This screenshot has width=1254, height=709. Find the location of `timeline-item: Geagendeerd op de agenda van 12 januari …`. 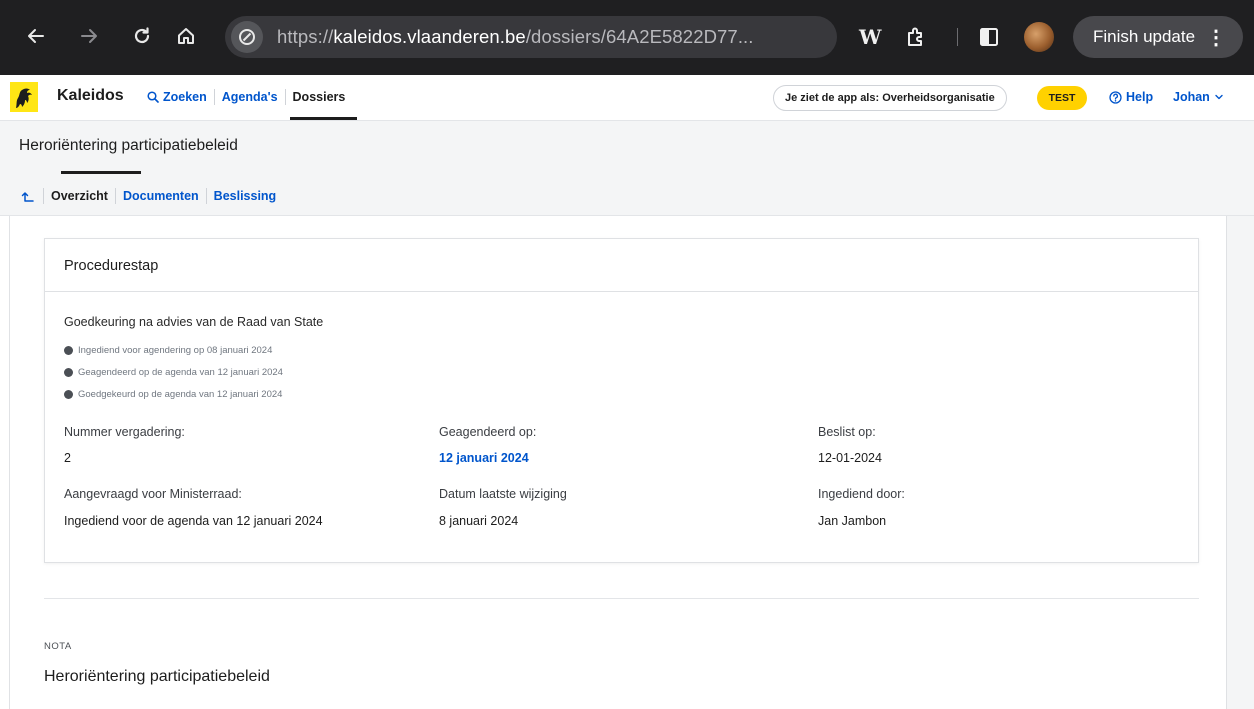

timeline-item: Geagendeerd op de agenda van 12 januari … is located at coordinates (173, 372).